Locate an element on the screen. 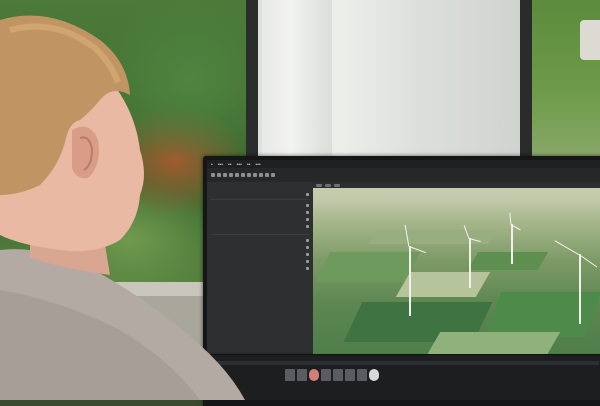 The image size is (600, 406). menu-bar: ▪ ▪▪▪ ▪▪ ▪▪▪ ▪▪ ▪▪▪ is located at coordinates (403, 164).